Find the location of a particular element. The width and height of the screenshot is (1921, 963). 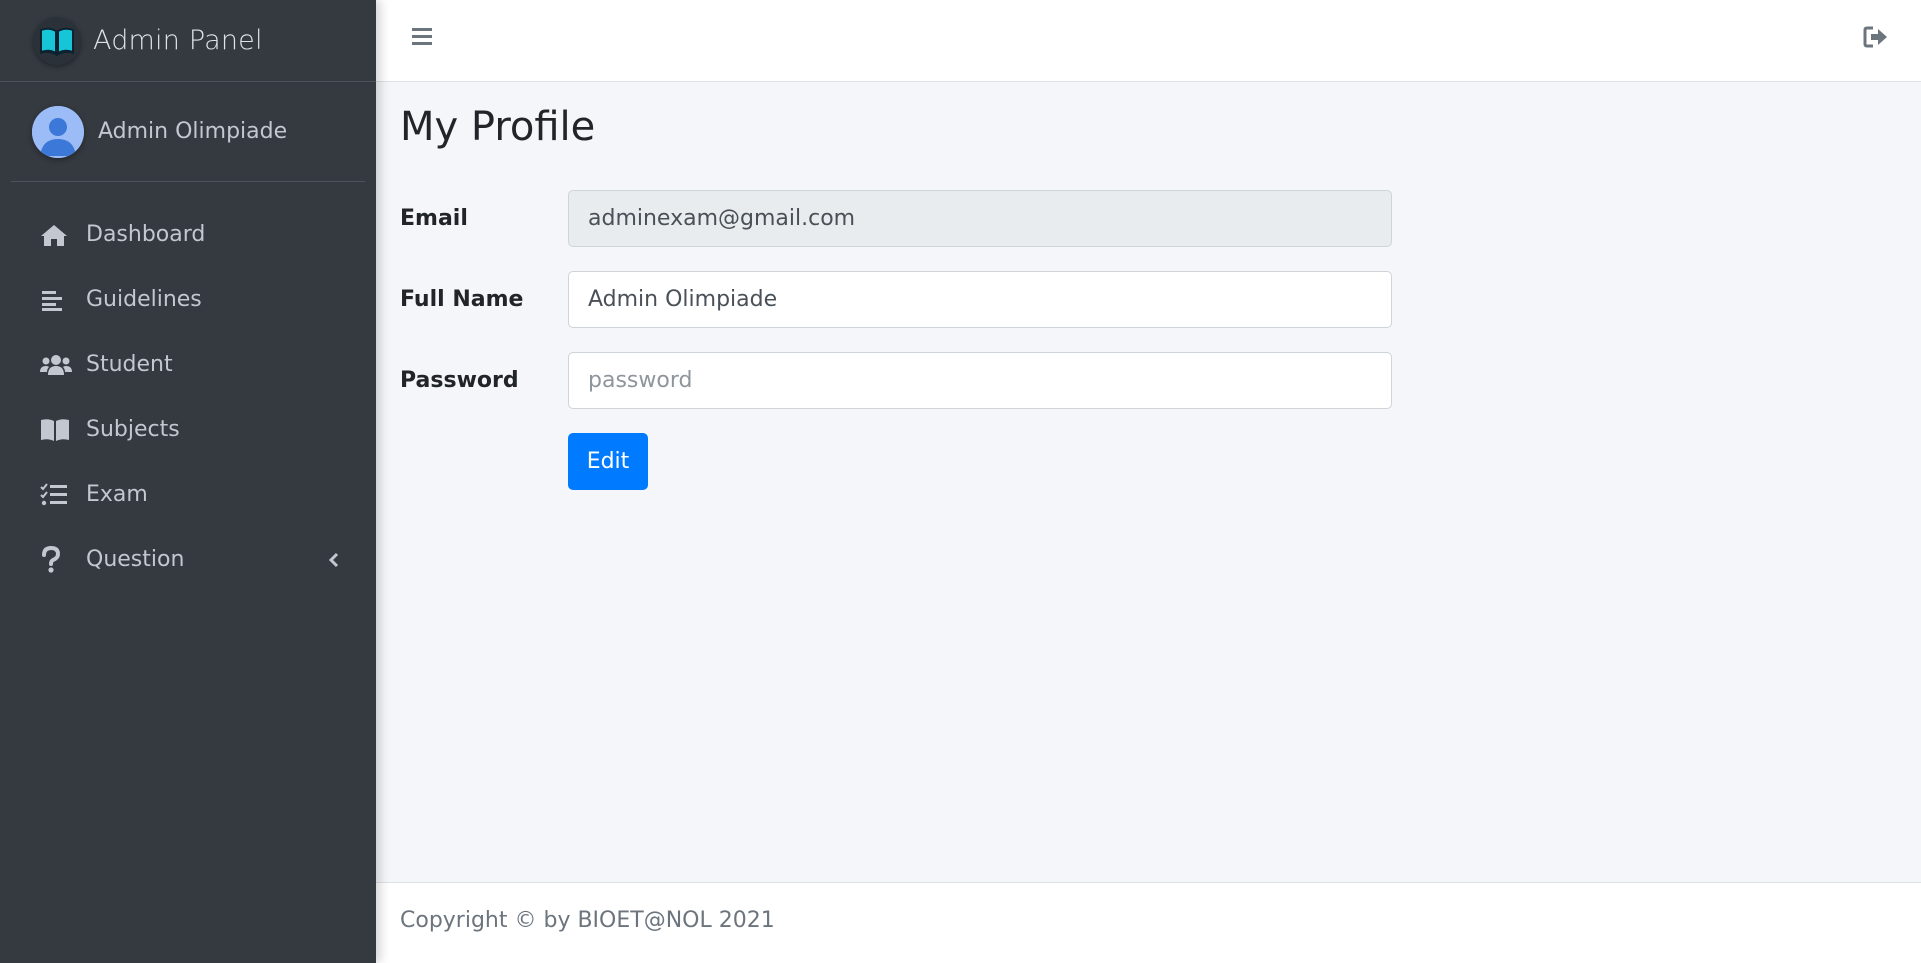

top-navbar is located at coordinates (1148, 41).